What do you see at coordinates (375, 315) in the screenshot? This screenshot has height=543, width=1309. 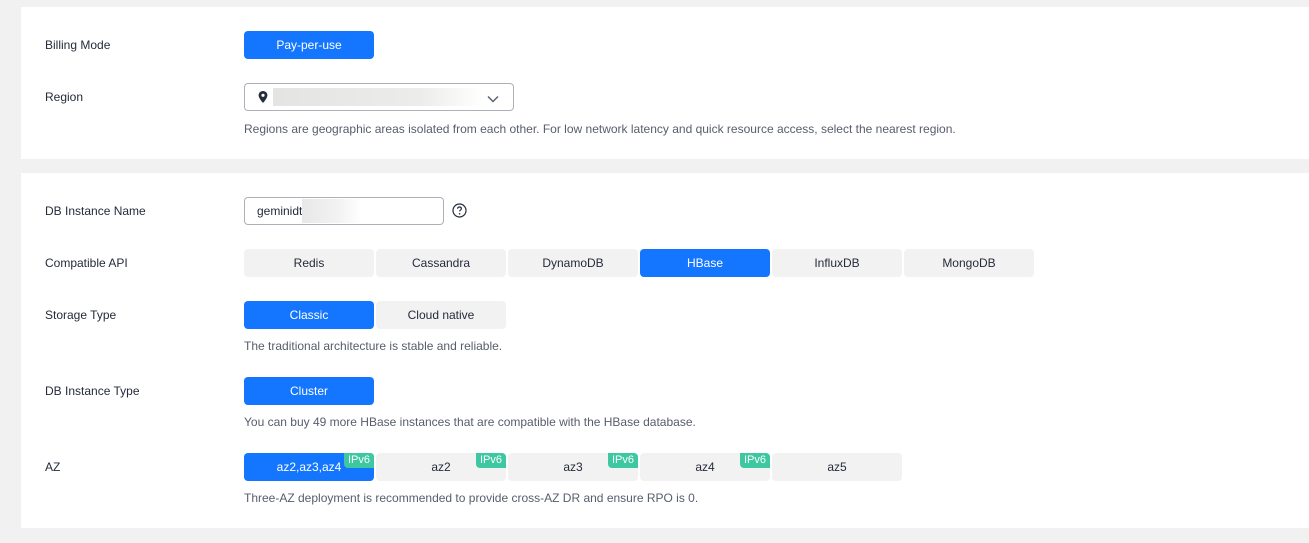 I see `storage-type-selector: Classic Cloud native` at bounding box center [375, 315].